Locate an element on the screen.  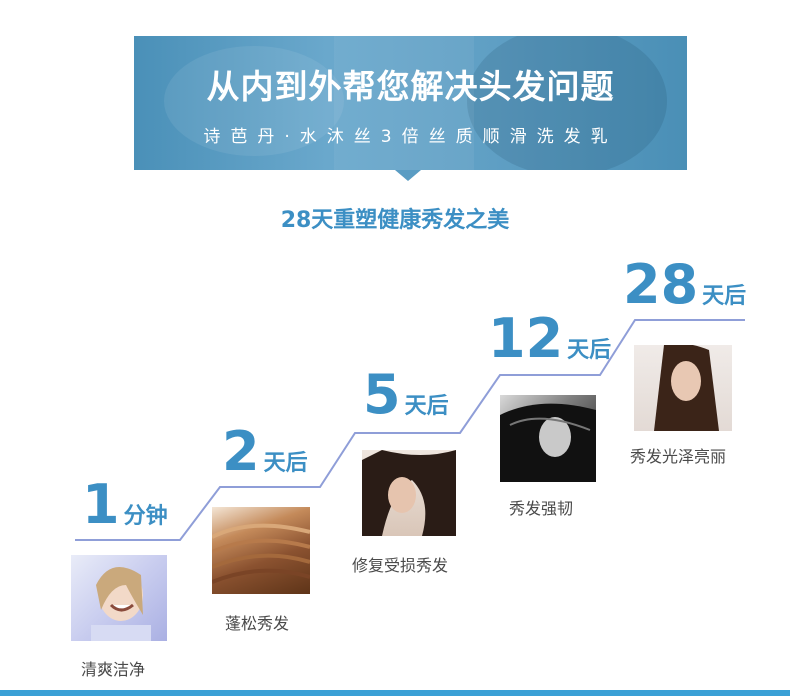
brown-hair-photo is located at coordinates (261, 550).